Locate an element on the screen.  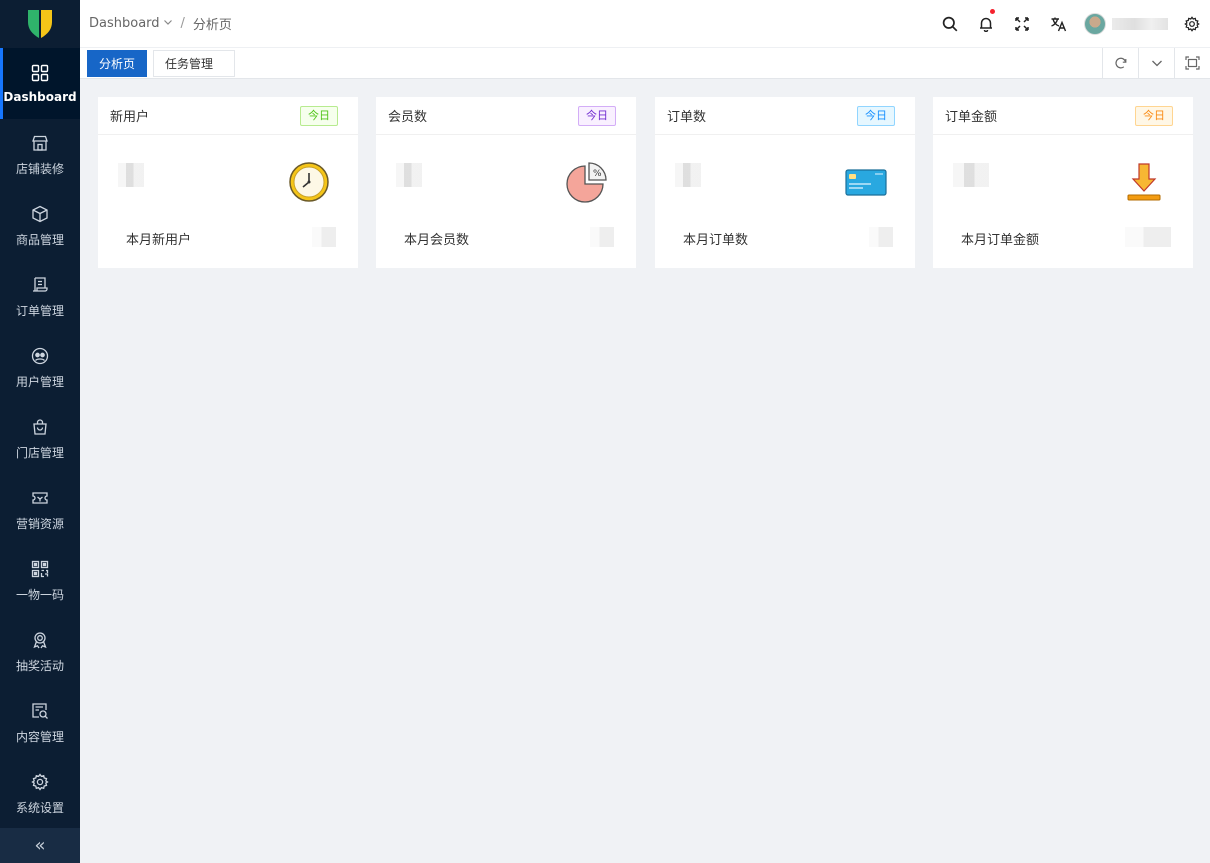
top-header: Dashboard / 分析页 is located at coordinates (645, 24).